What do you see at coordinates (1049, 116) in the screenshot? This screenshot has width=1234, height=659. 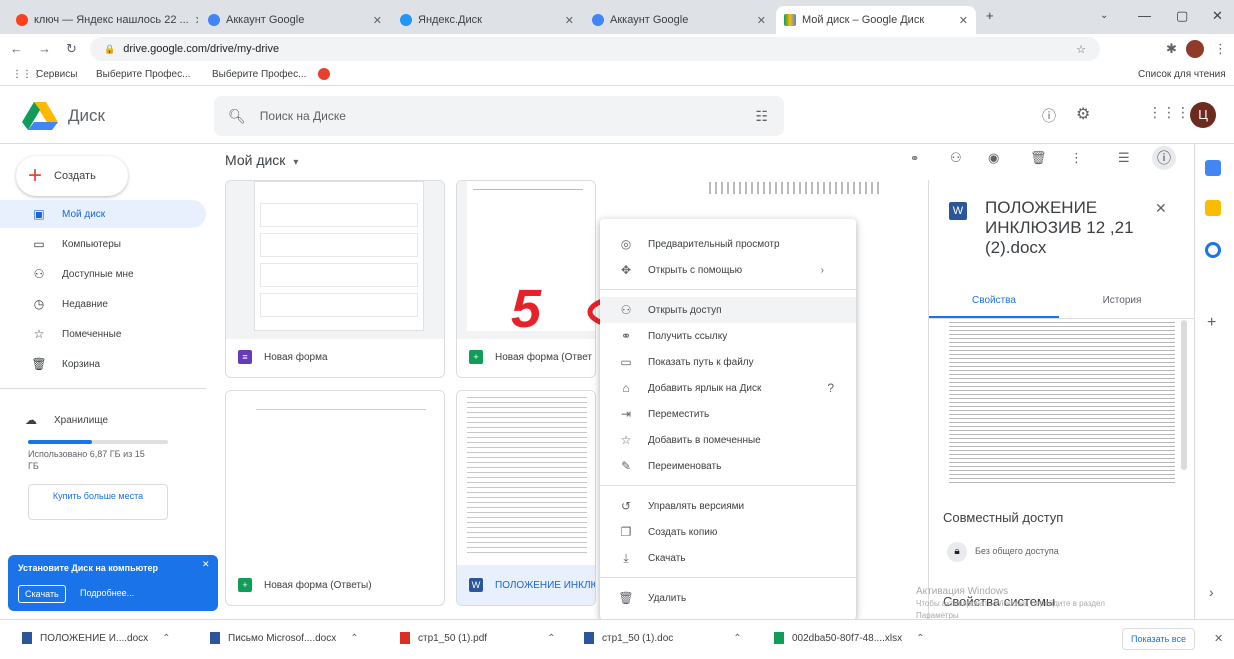 I see `help-icon: ⓘ` at bounding box center [1049, 116].